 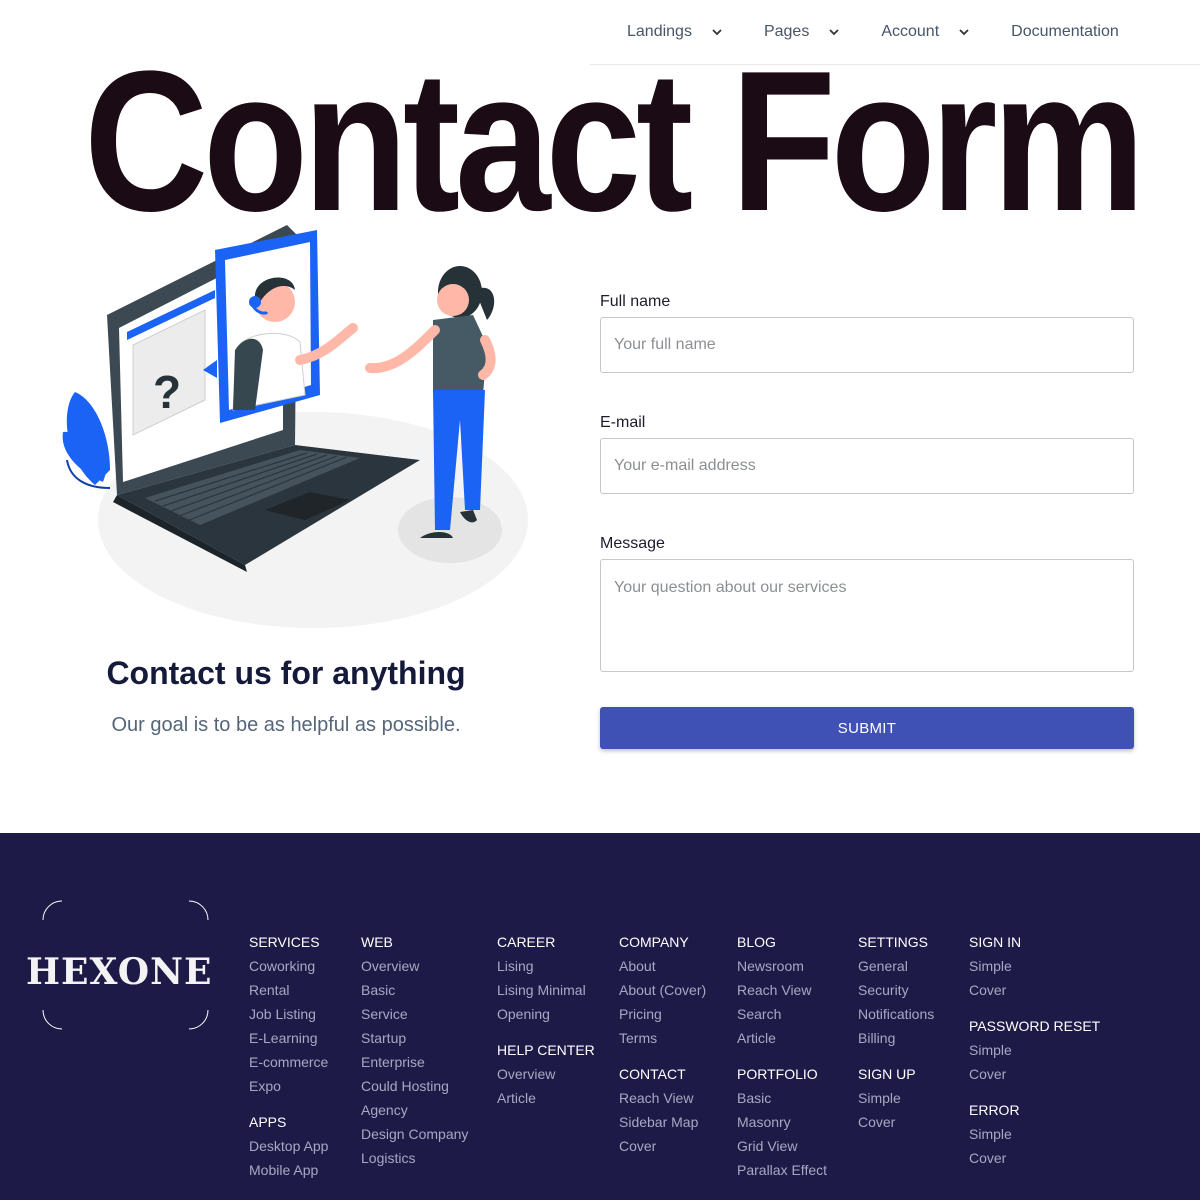 What do you see at coordinates (756, 942) in the screenshot?
I see `footer-heading: BLOG` at bounding box center [756, 942].